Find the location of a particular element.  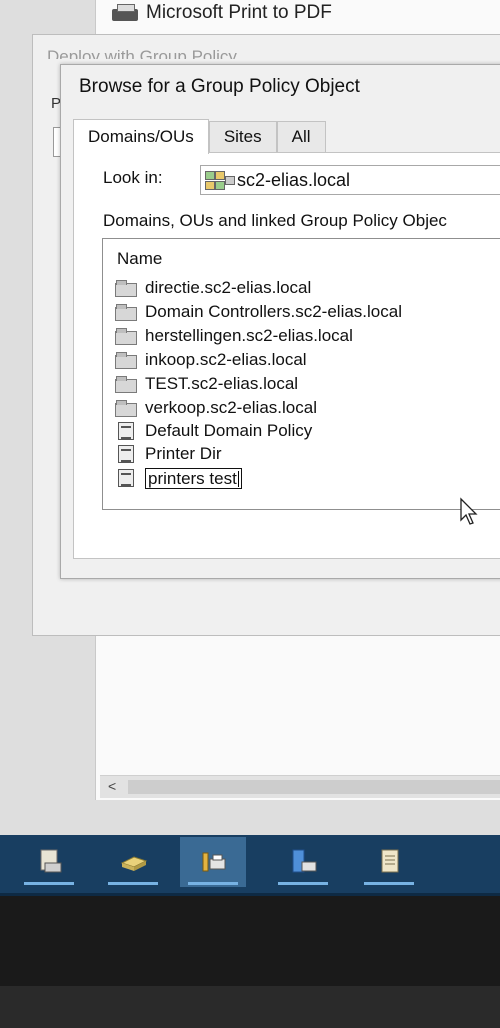

printer-name: Microsoft Print to PDF is located at coordinates (239, 12).